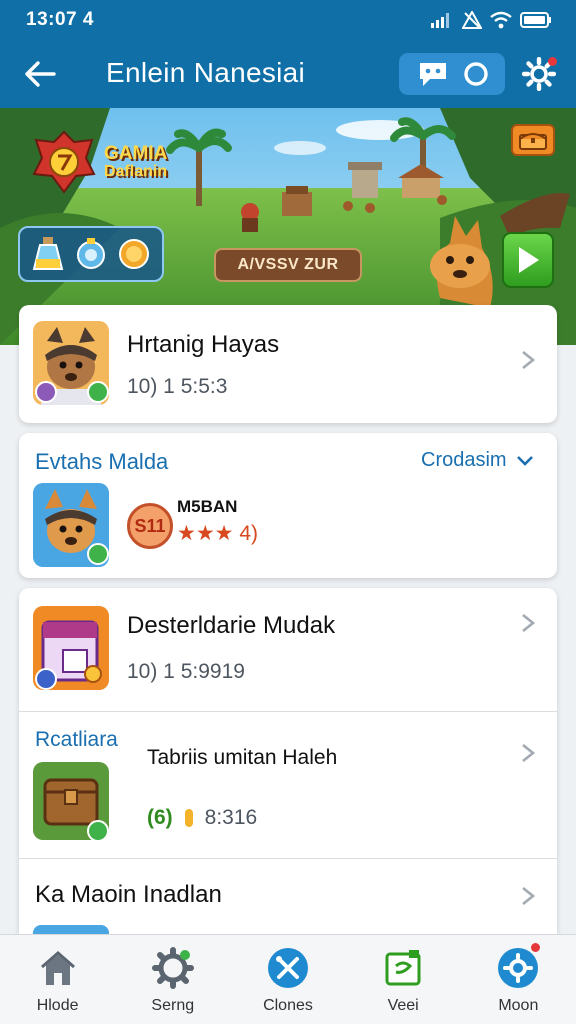 This screenshot has height=1024, width=576. What do you see at coordinates (518, 967) in the screenshot?
I see `settings-icon` at bounding box center [518, 967].